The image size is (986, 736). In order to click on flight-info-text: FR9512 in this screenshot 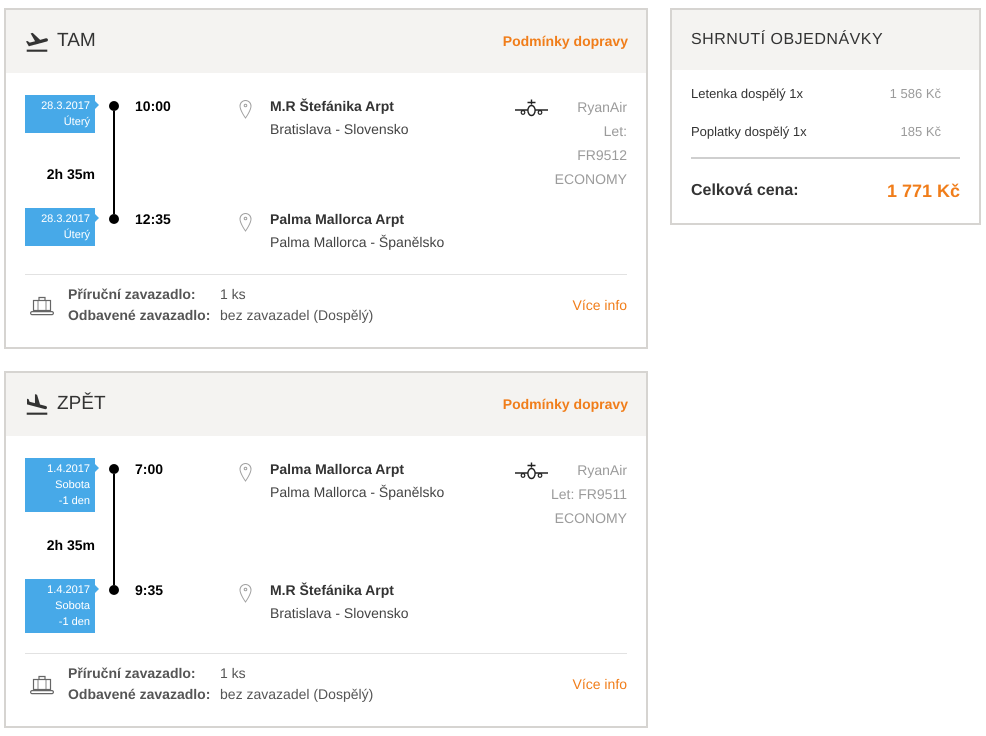, I will do `click(602, 155)`.